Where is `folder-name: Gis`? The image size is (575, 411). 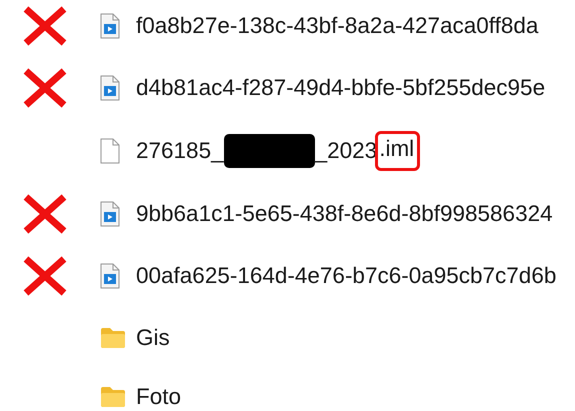 folder-name: Gis is located at coordinates (153, 337).